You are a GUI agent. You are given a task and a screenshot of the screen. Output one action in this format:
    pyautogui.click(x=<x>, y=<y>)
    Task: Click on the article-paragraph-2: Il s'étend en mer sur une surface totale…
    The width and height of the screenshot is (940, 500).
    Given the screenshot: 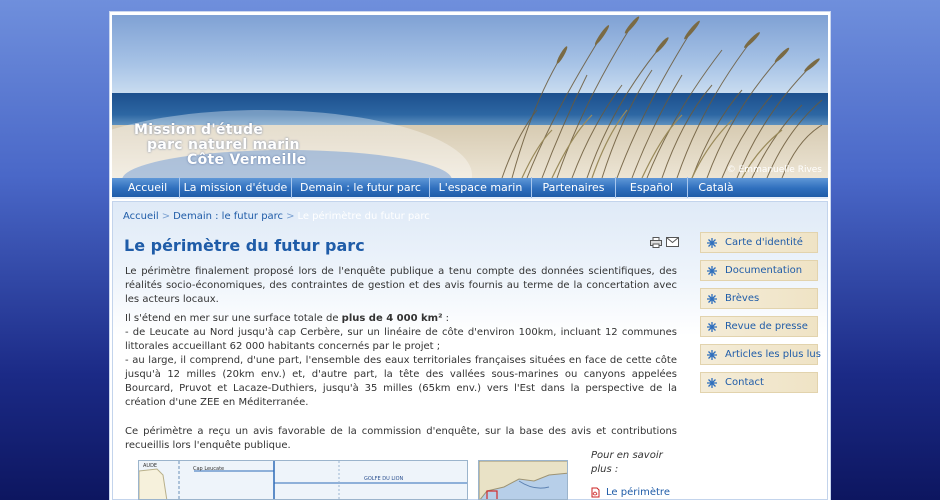 What is the action you would take?
    pyautogui.click(x=401, y=361)
    